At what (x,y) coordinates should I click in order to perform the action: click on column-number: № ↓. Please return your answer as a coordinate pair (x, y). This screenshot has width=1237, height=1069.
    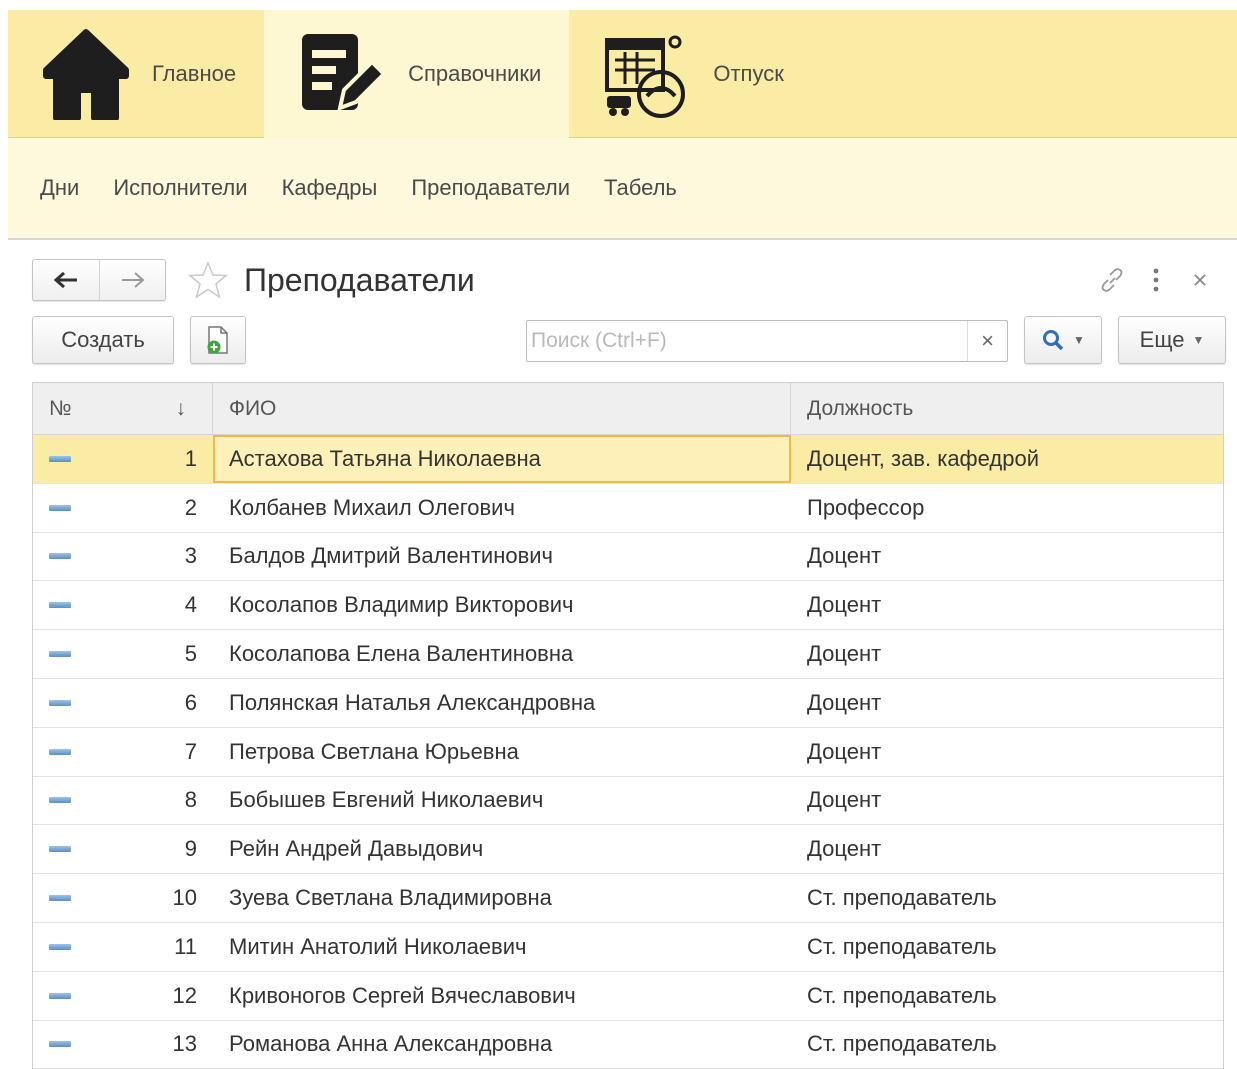
    Looking at the image, I should click on (123, 409).